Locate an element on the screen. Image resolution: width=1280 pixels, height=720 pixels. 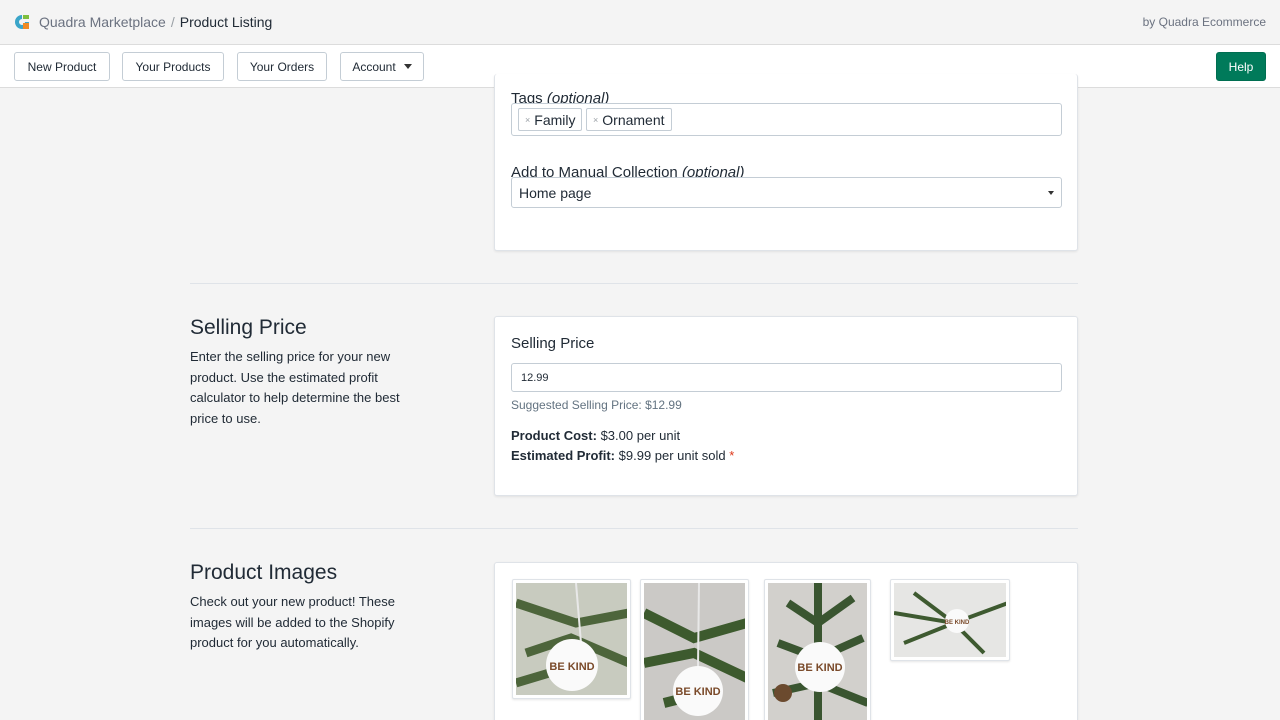
select-caret-icon is located at coordinates (1051, 193).